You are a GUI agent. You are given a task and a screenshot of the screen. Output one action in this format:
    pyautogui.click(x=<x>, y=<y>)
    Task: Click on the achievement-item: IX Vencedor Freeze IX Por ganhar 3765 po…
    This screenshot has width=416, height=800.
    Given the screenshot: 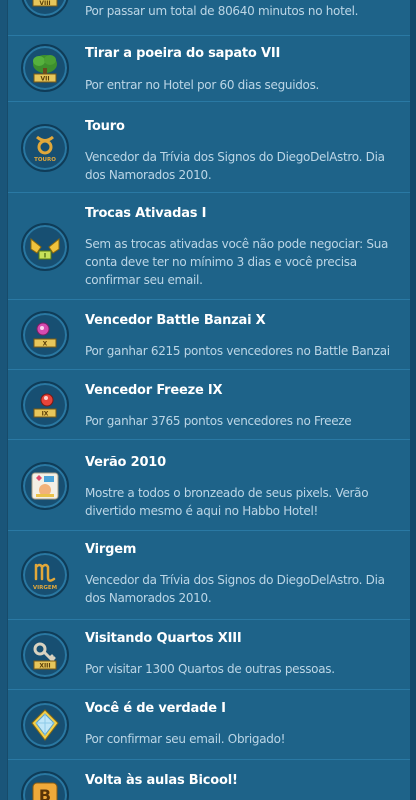 What is the action you would take?
    pyautogui.click(x=209, y=405)
    